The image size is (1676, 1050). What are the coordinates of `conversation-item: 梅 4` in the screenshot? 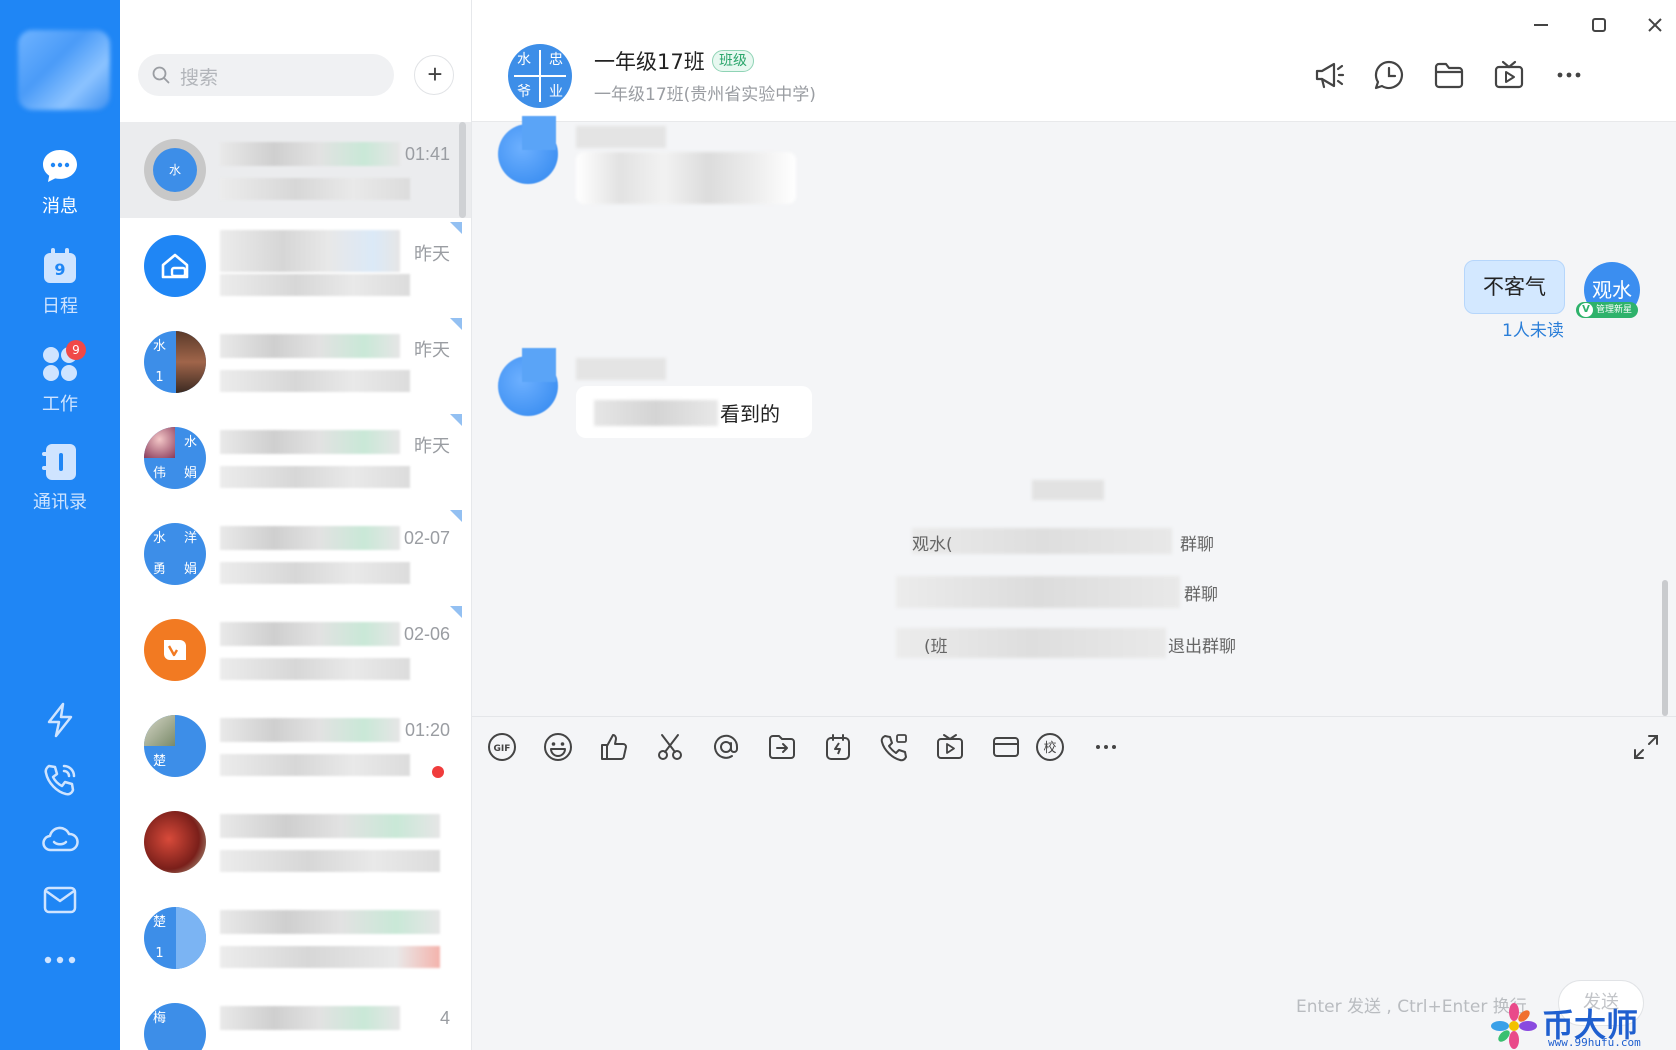 It's located at (295, 1018).